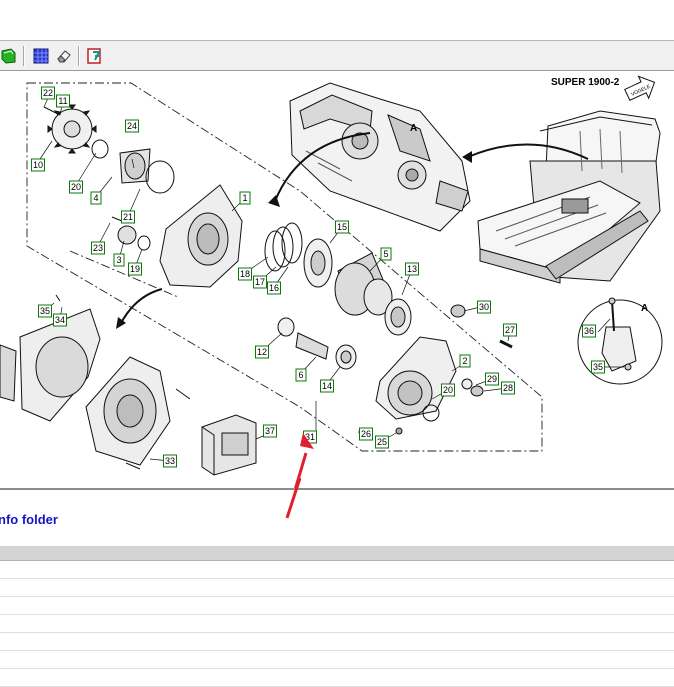  What do you see at coordinates (304, 460) in the screenshot?
I see `red-pointer-arrow` at bounding box center [304, 460].